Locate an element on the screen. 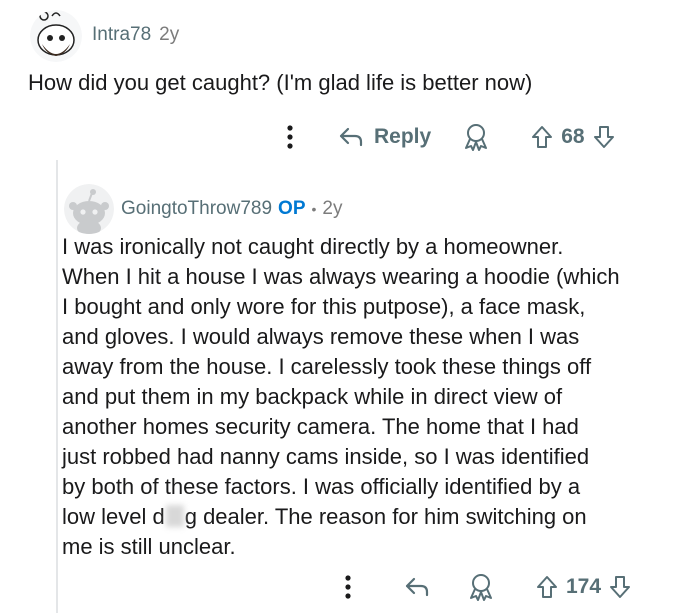  body-text-fragment: low level d is located at coordinates (113, 516).